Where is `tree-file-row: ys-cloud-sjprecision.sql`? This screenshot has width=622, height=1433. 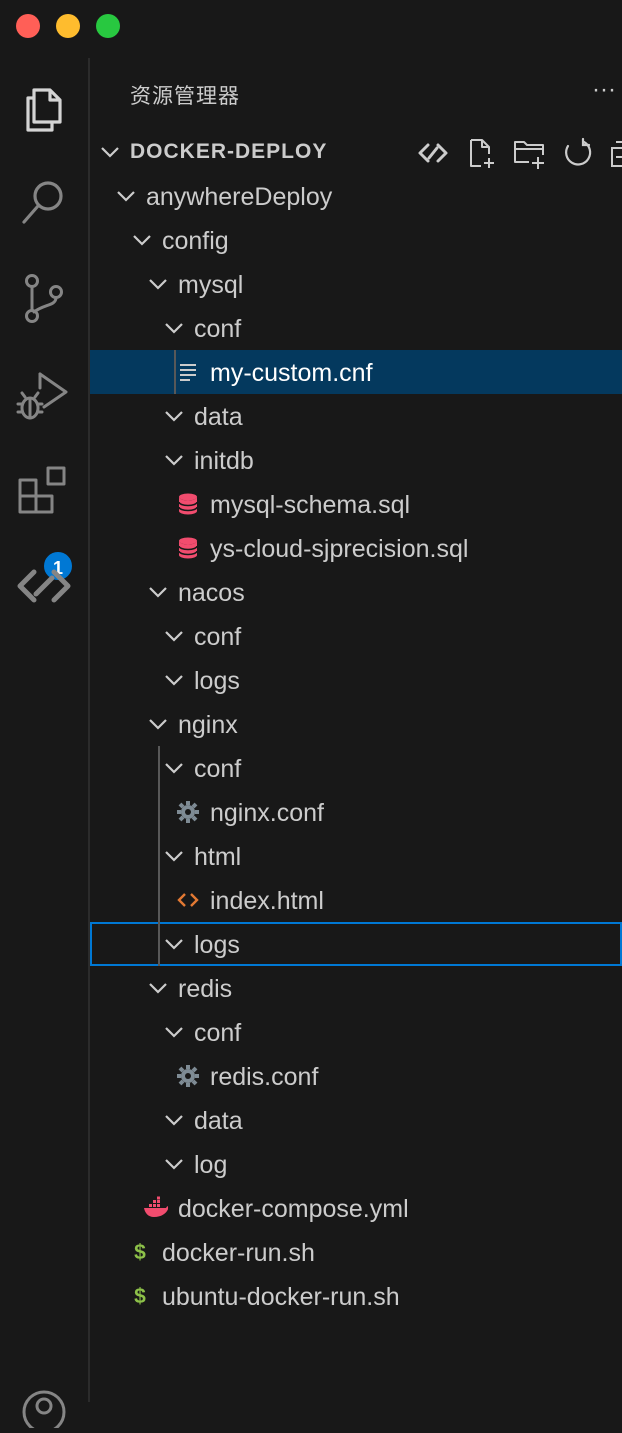
tree-file-row: ys-cloud-sjprecision.sql is located at coordinates (356, 548).